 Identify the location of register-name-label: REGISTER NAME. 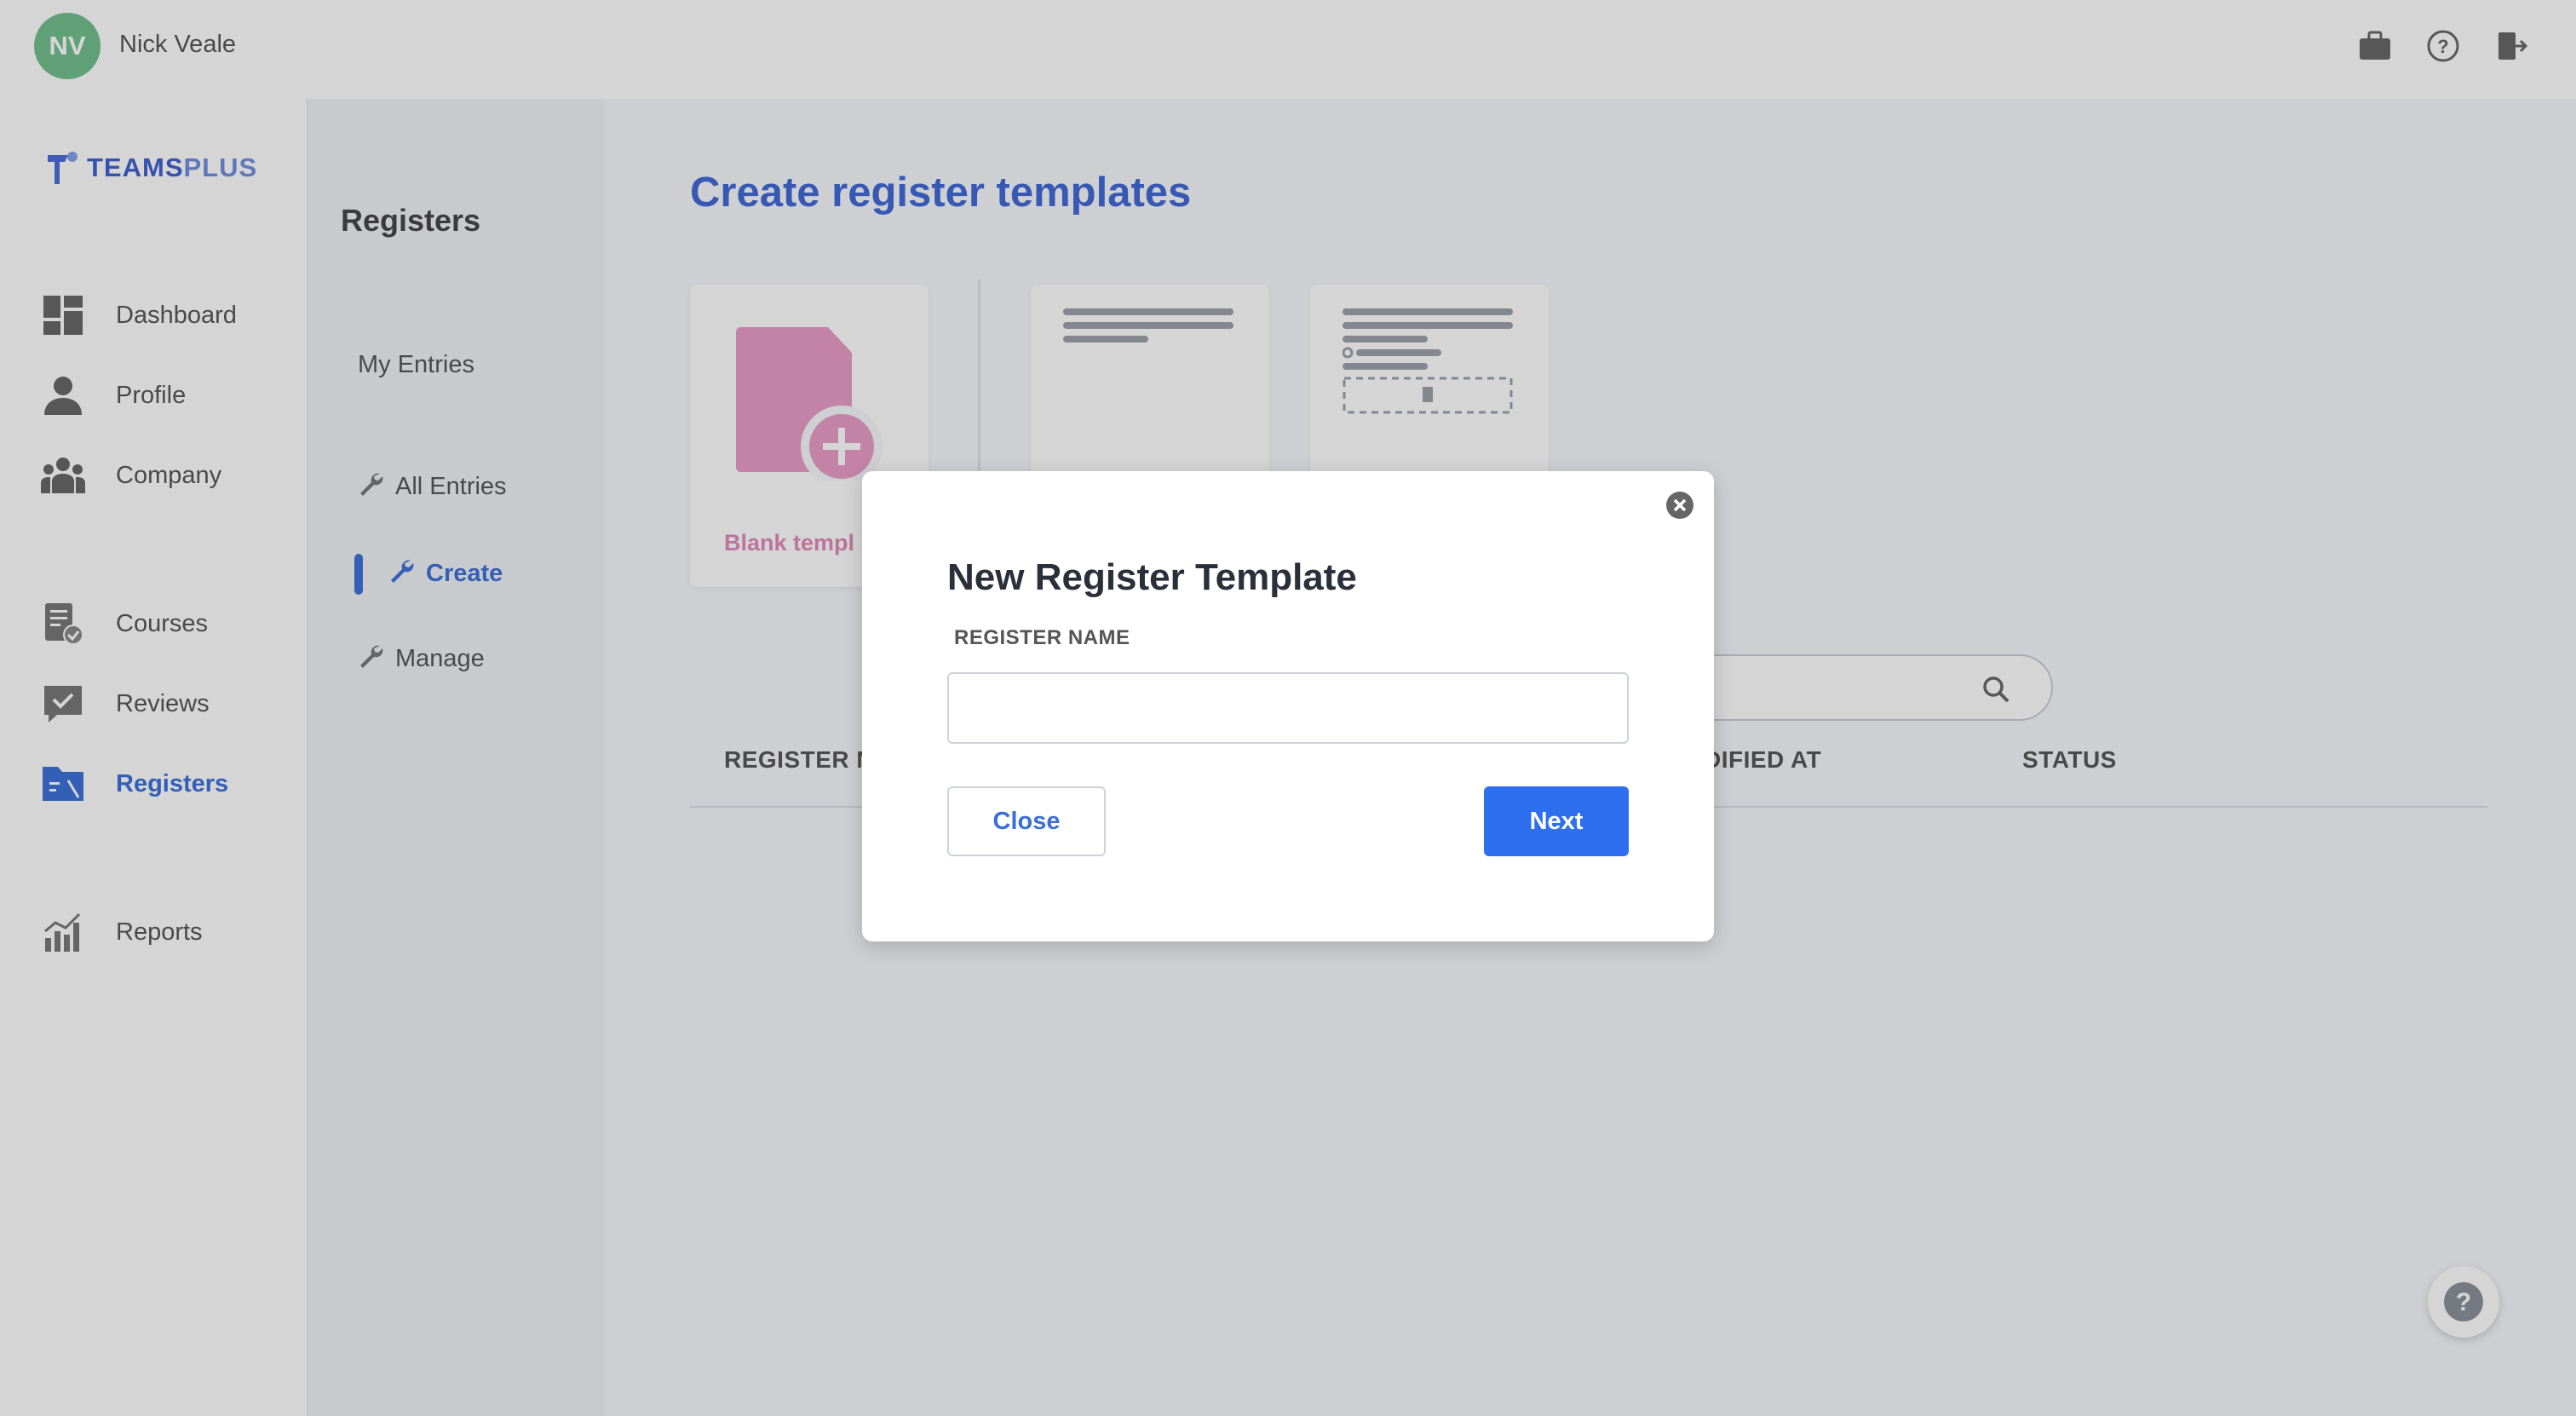
(1042, 637).